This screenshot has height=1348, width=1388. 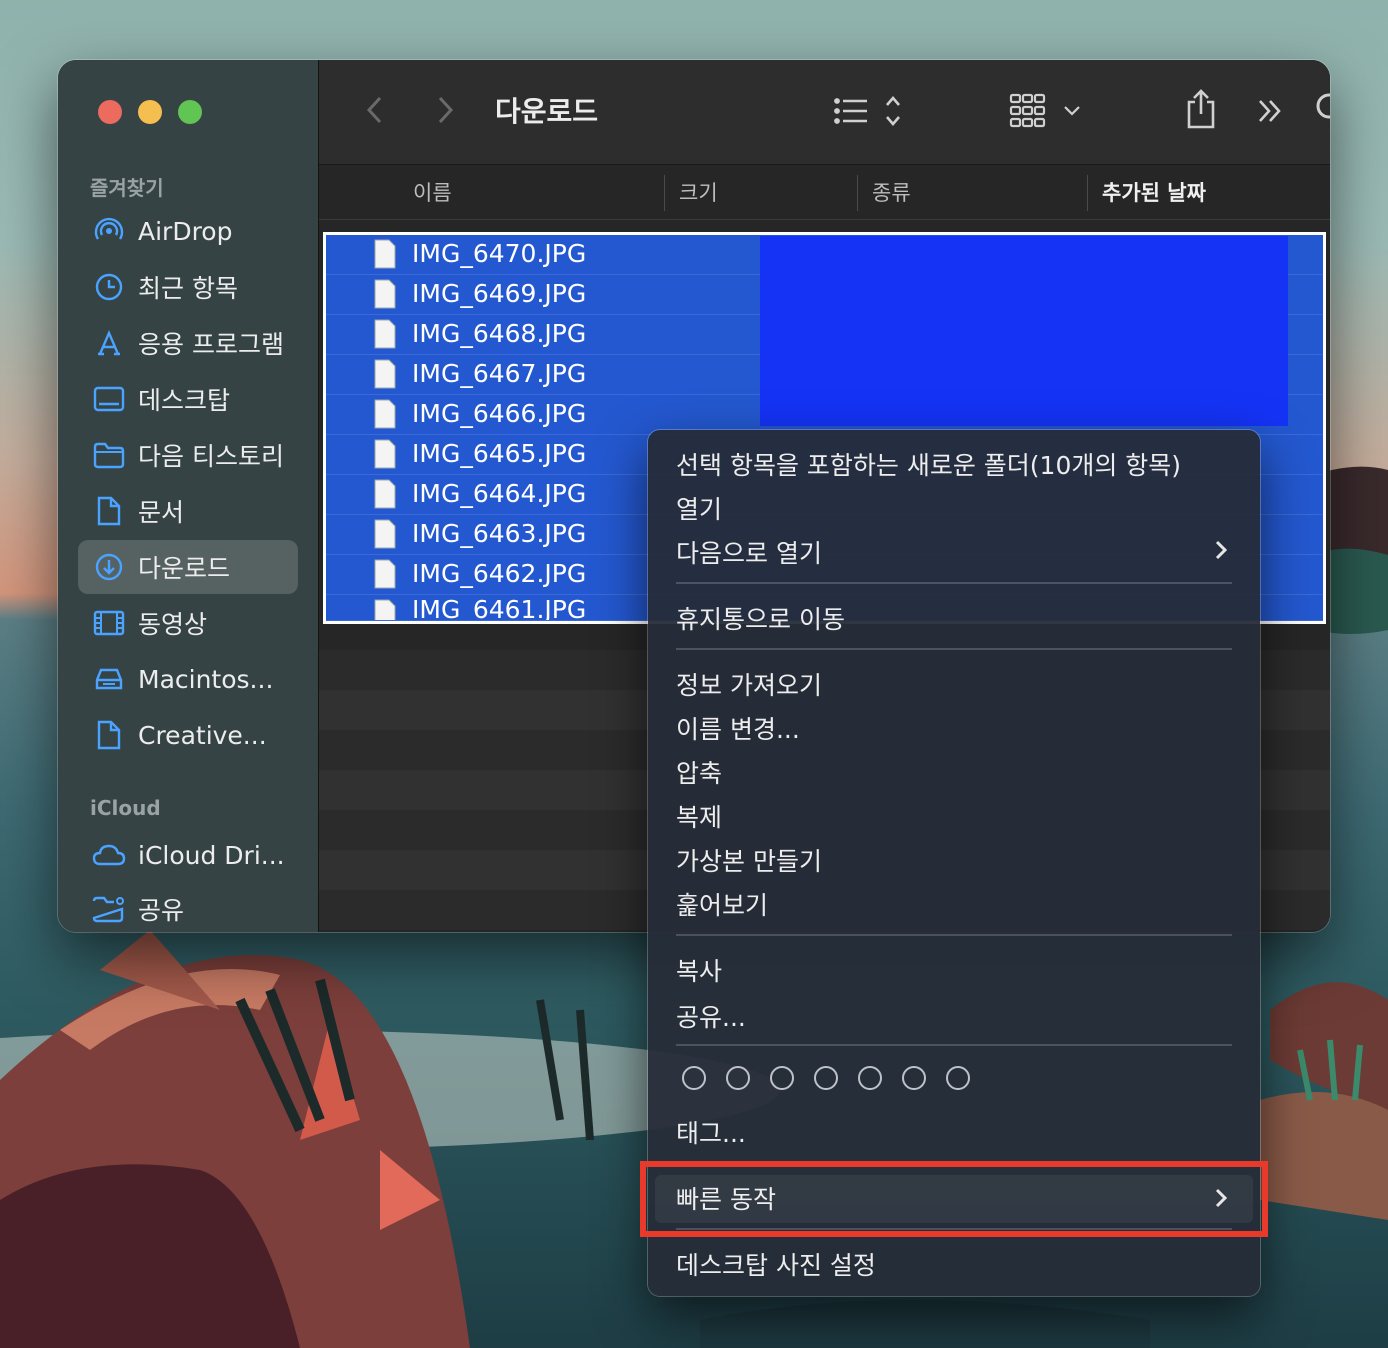 I want to click on sidebar-item-applications: 응용 프로그램, so click(x=188, y=343).